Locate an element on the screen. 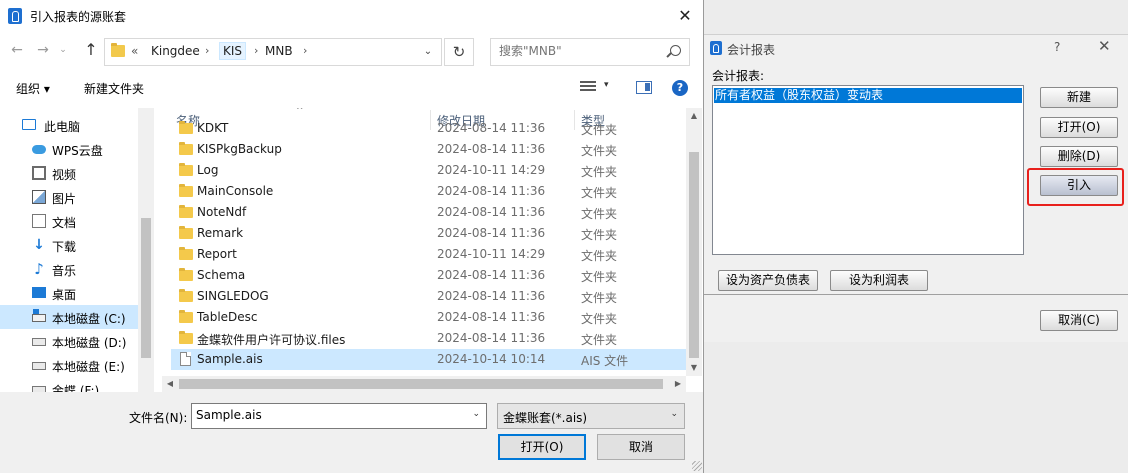  forward-arrow-icon: → is located at coordinates (43, 50).